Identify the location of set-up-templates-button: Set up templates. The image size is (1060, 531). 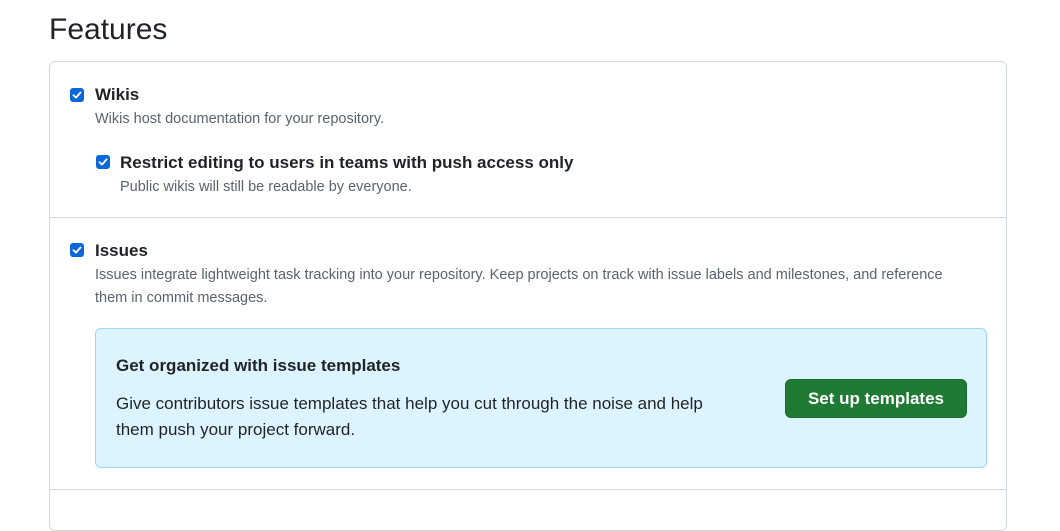
(876, 398).